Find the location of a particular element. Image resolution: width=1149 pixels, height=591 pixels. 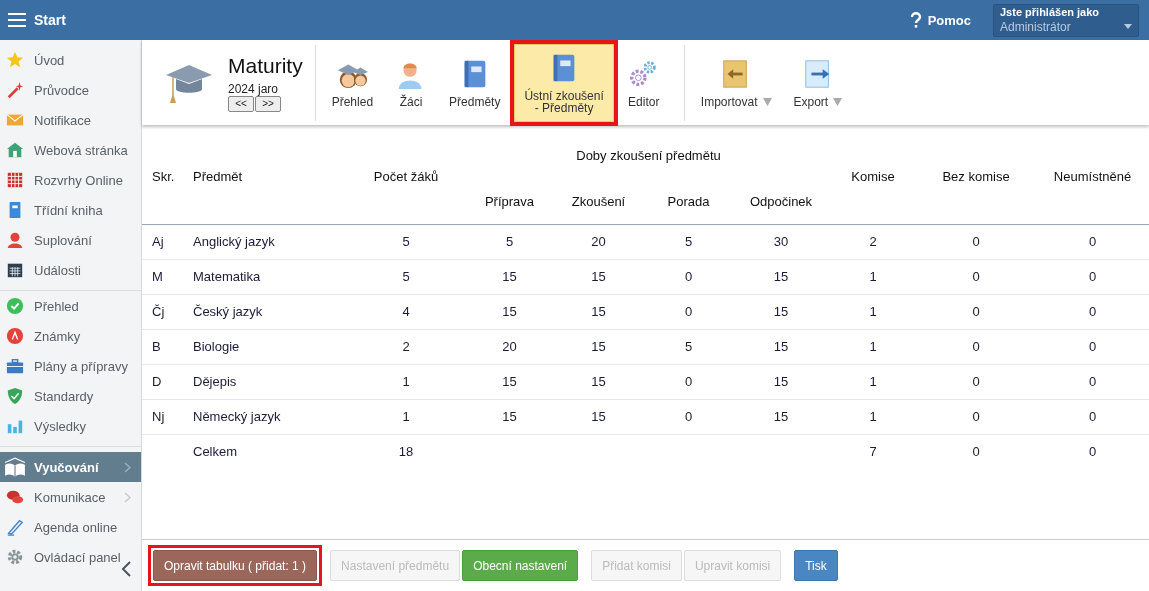

table-cell: Matematika is located at coordinates (264, 276).